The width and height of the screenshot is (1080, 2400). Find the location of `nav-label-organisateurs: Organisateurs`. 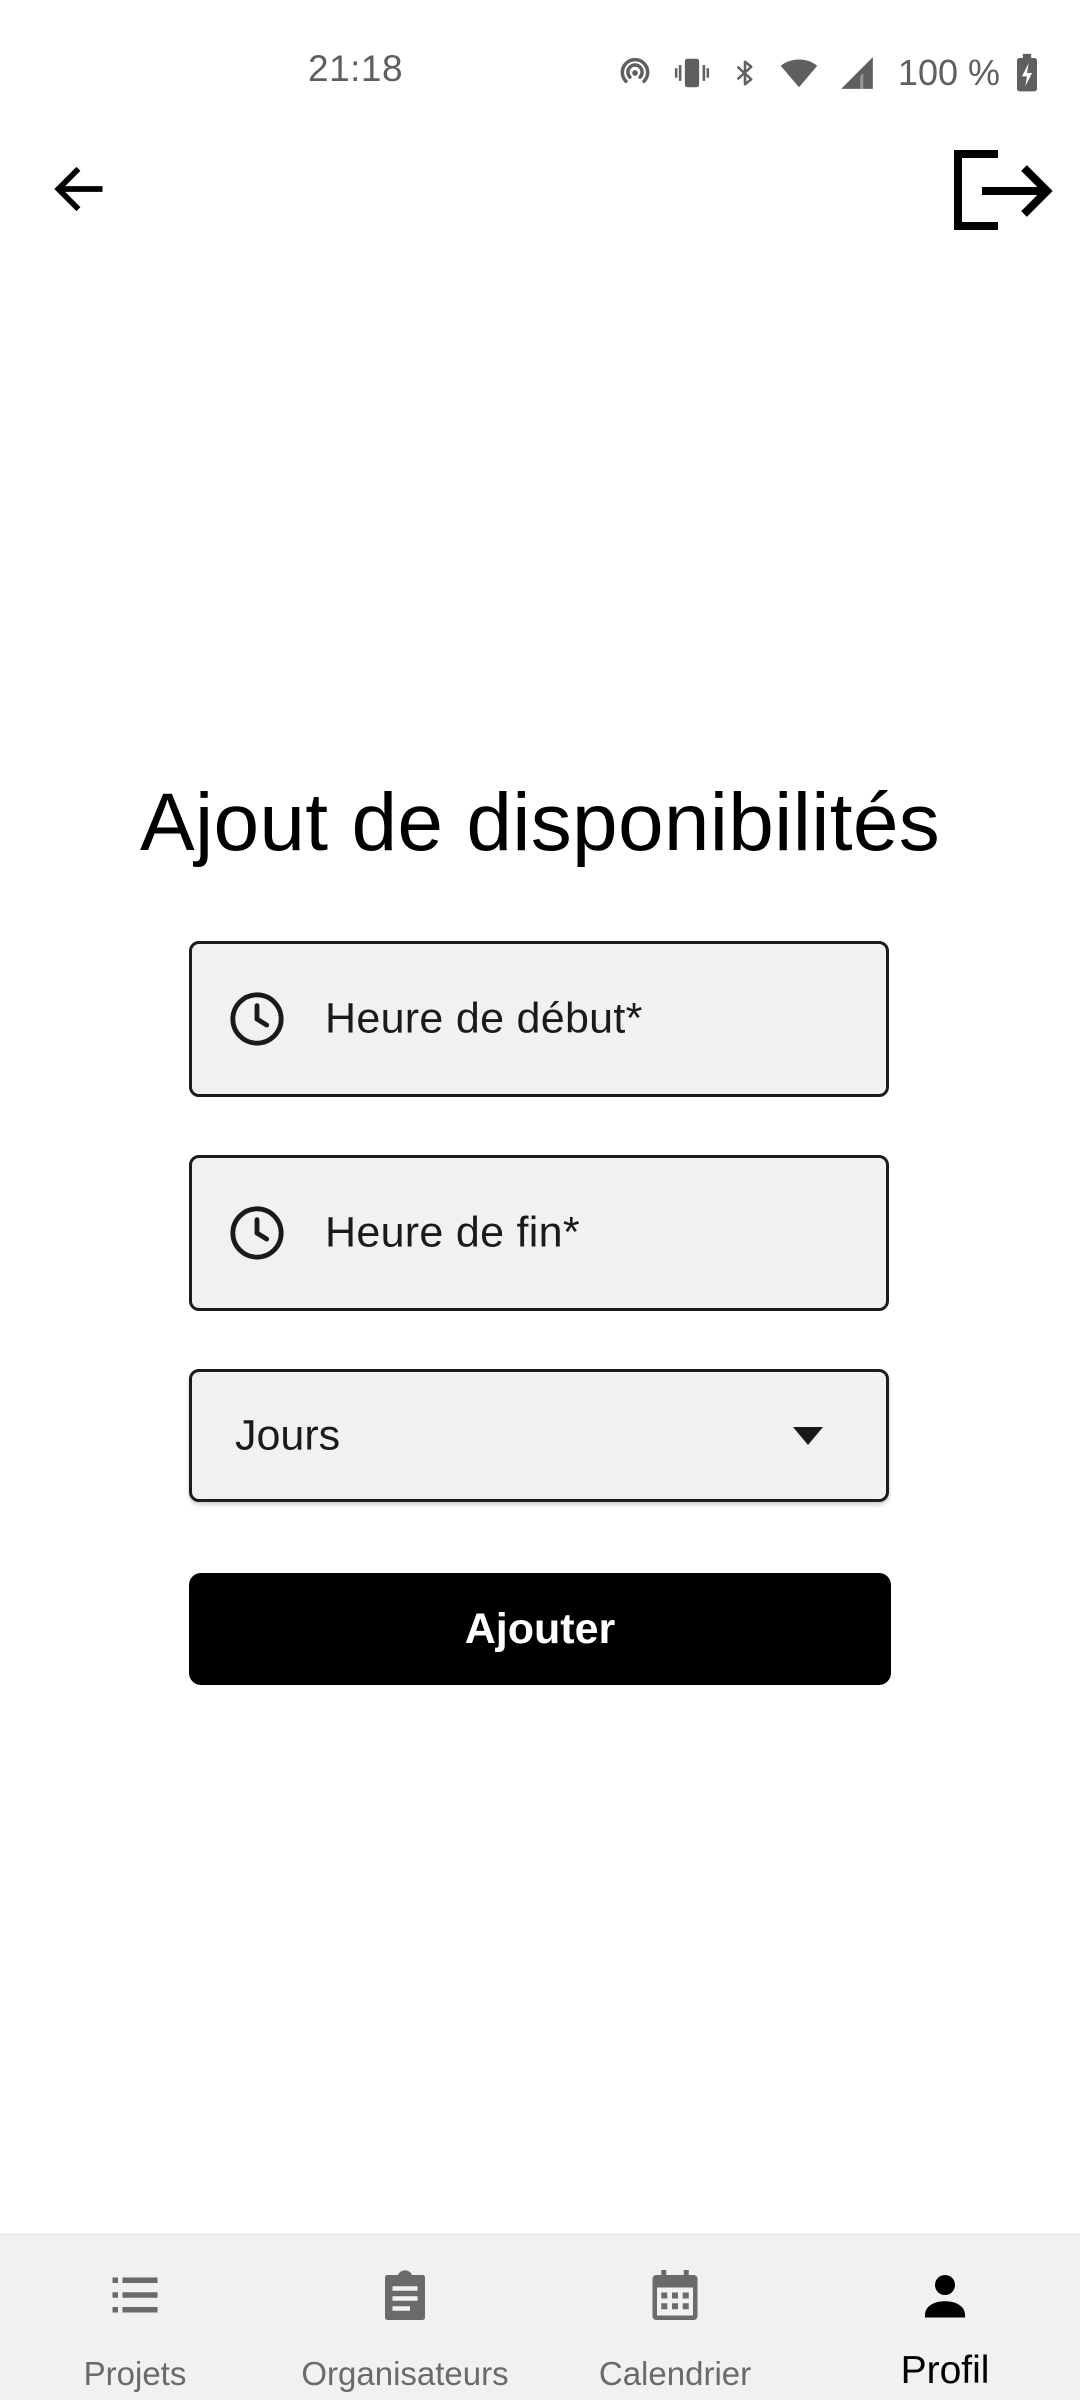

nav-label-organisateurs: Organisateurs is located at coordinates (405, 2373).